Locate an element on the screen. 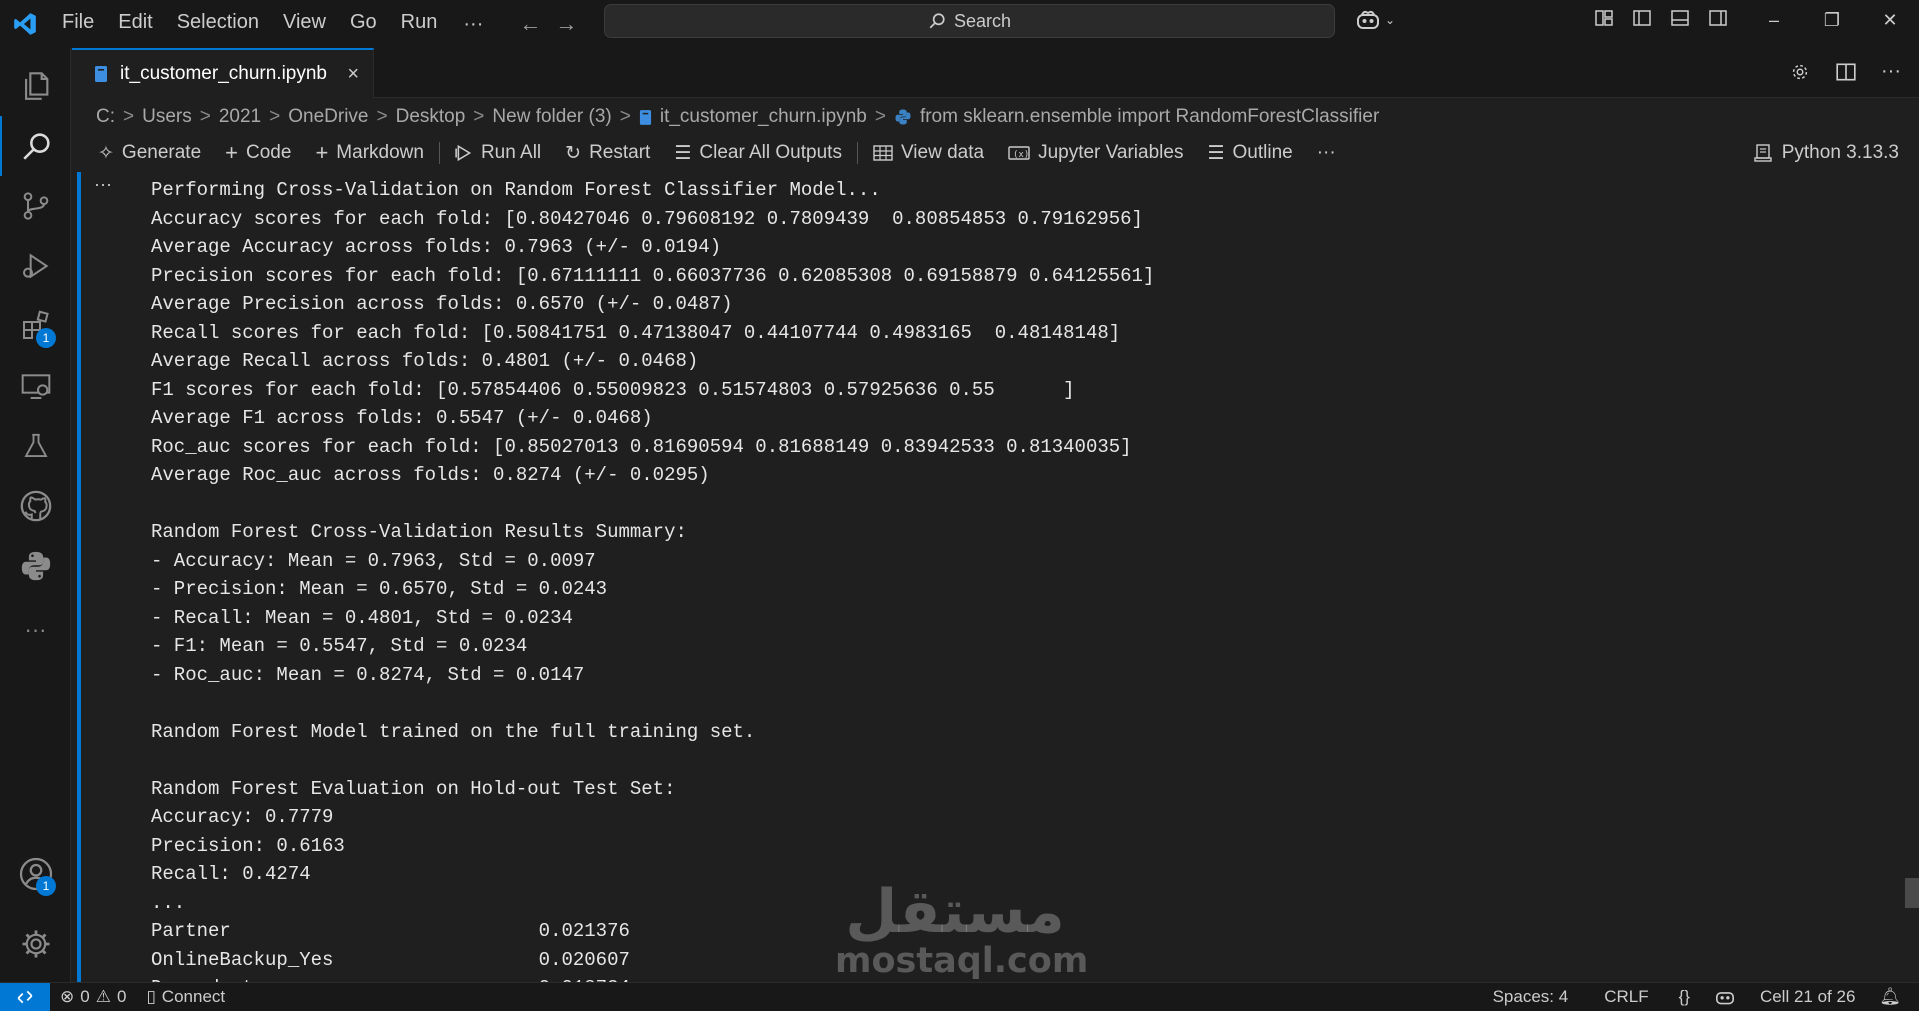  search-view-icon is located at coordinates (35, 146).